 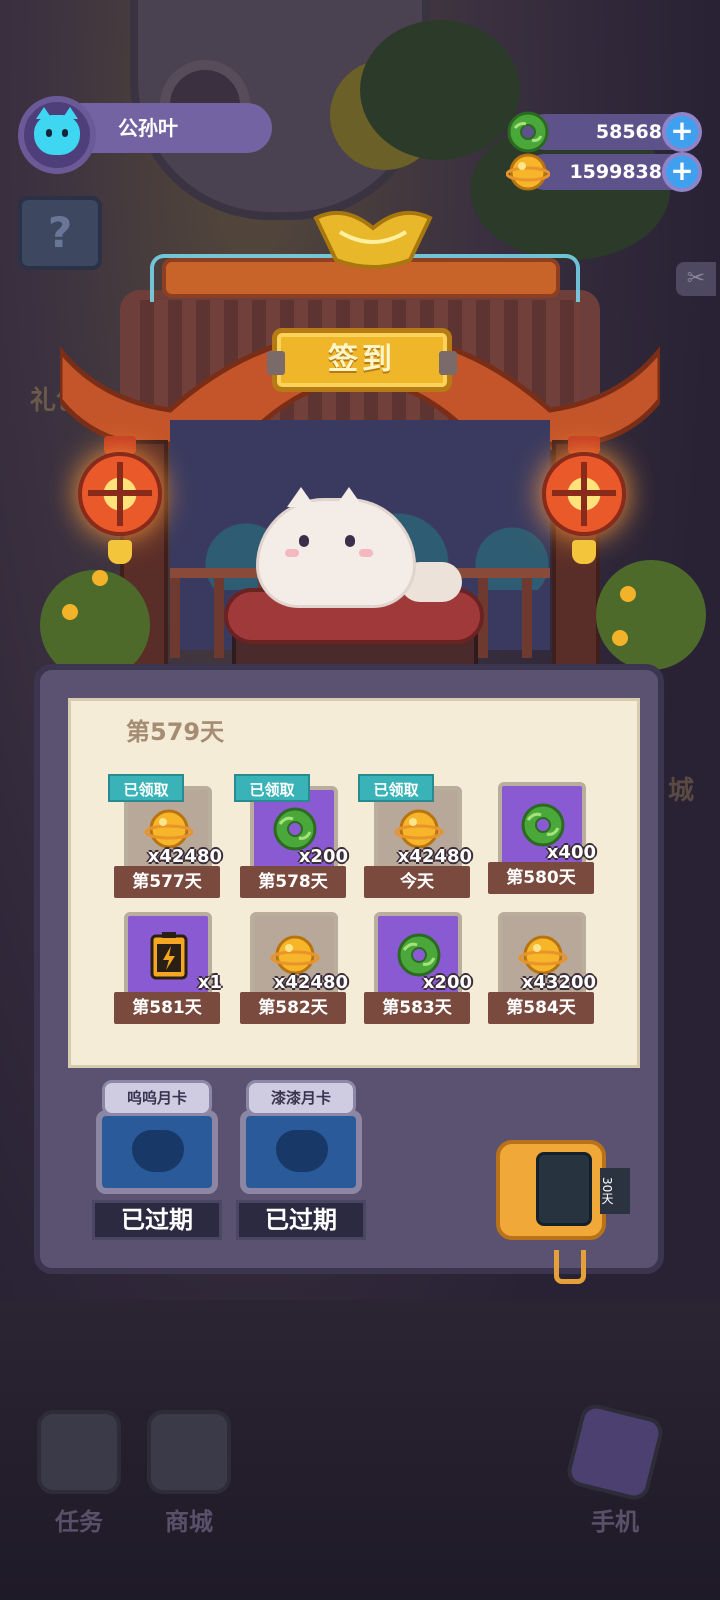 What do you see at coordinates (157, 1098) in the screenshot?
I see `month-card-title: 呜呜月卡` at bounding box center [157, 1098].